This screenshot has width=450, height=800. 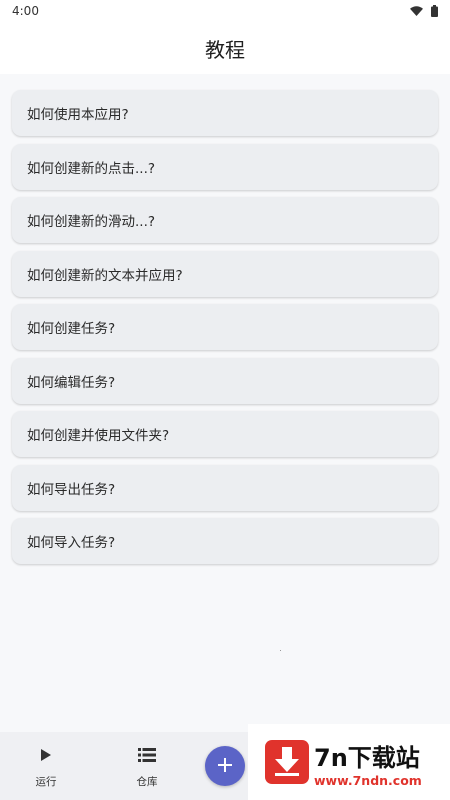 What do you see at coordinates (147, 782) in the screenshot?
I see `nav-library-label: 仓库` at bounding box center [147, 782].